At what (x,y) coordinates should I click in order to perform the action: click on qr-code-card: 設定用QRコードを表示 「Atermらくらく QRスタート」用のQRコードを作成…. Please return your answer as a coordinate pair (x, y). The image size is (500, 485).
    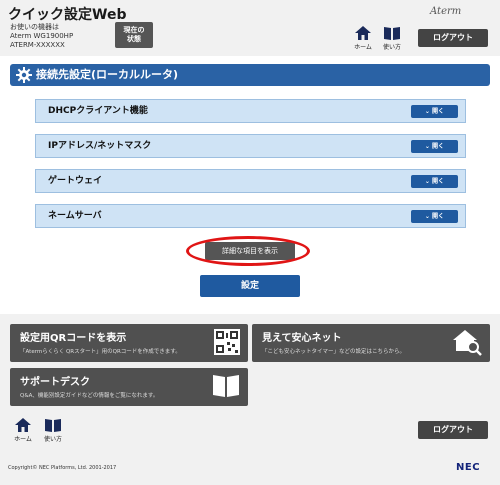
    Looking at the image, I should click on (129, 343).